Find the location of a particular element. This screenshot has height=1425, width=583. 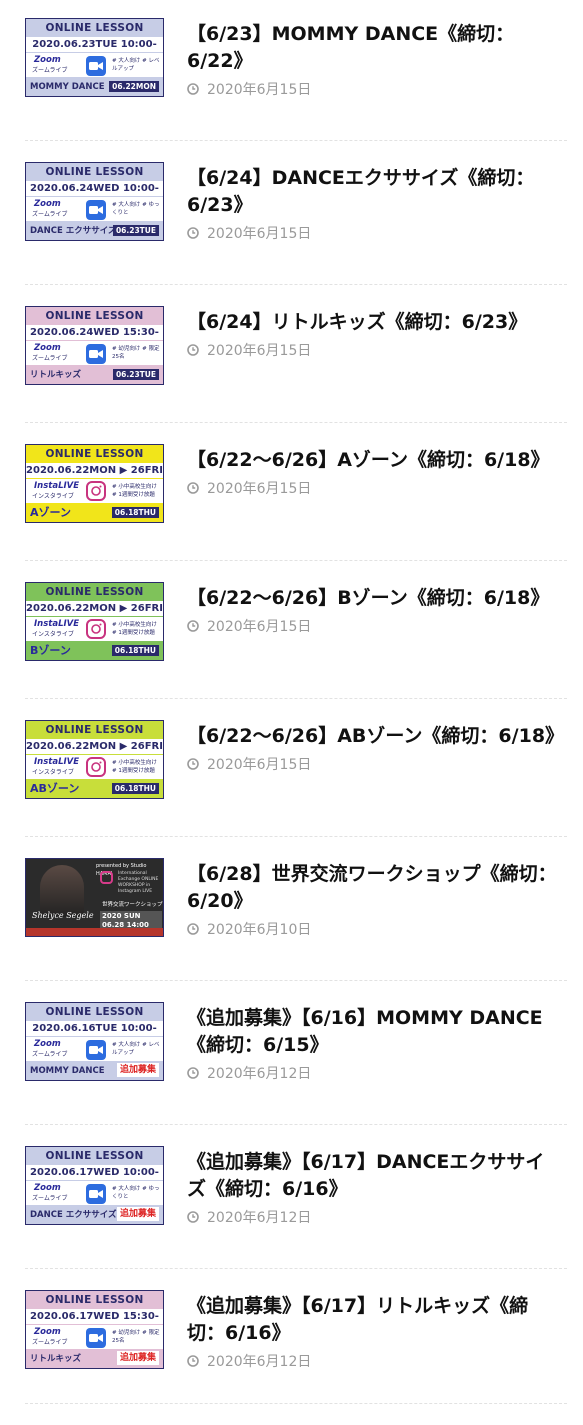

thumb-notes: # 幼児向け # 限定 25名 is located at coordinates (136, 1337).